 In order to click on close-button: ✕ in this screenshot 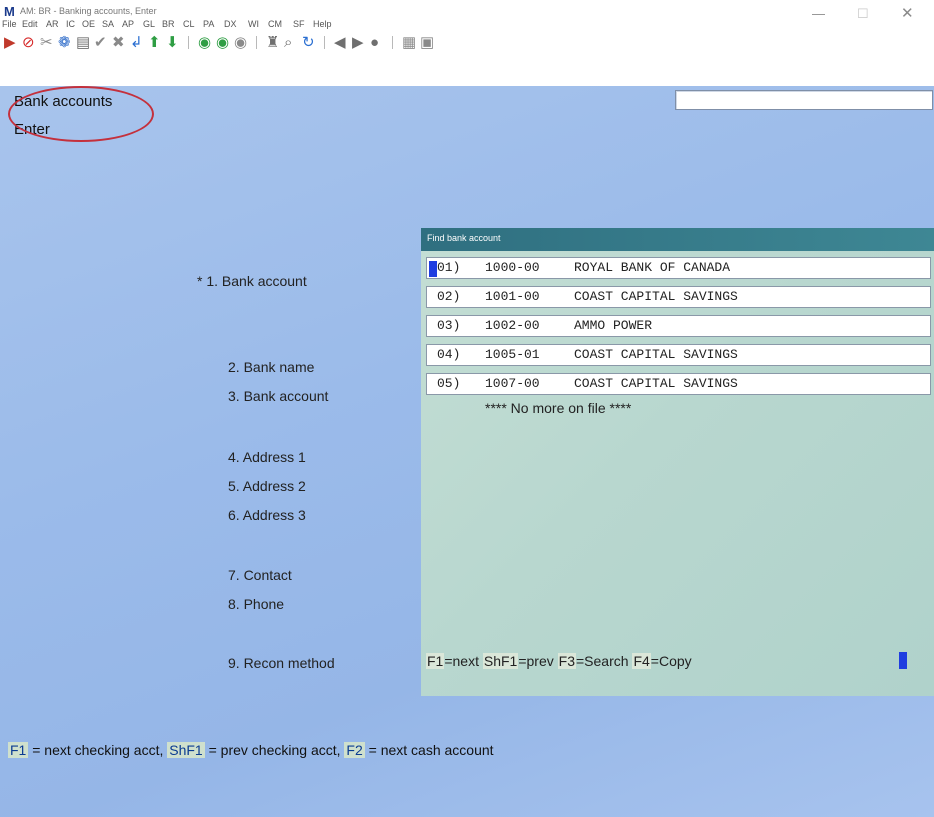, I will do `click(907, 13)`.